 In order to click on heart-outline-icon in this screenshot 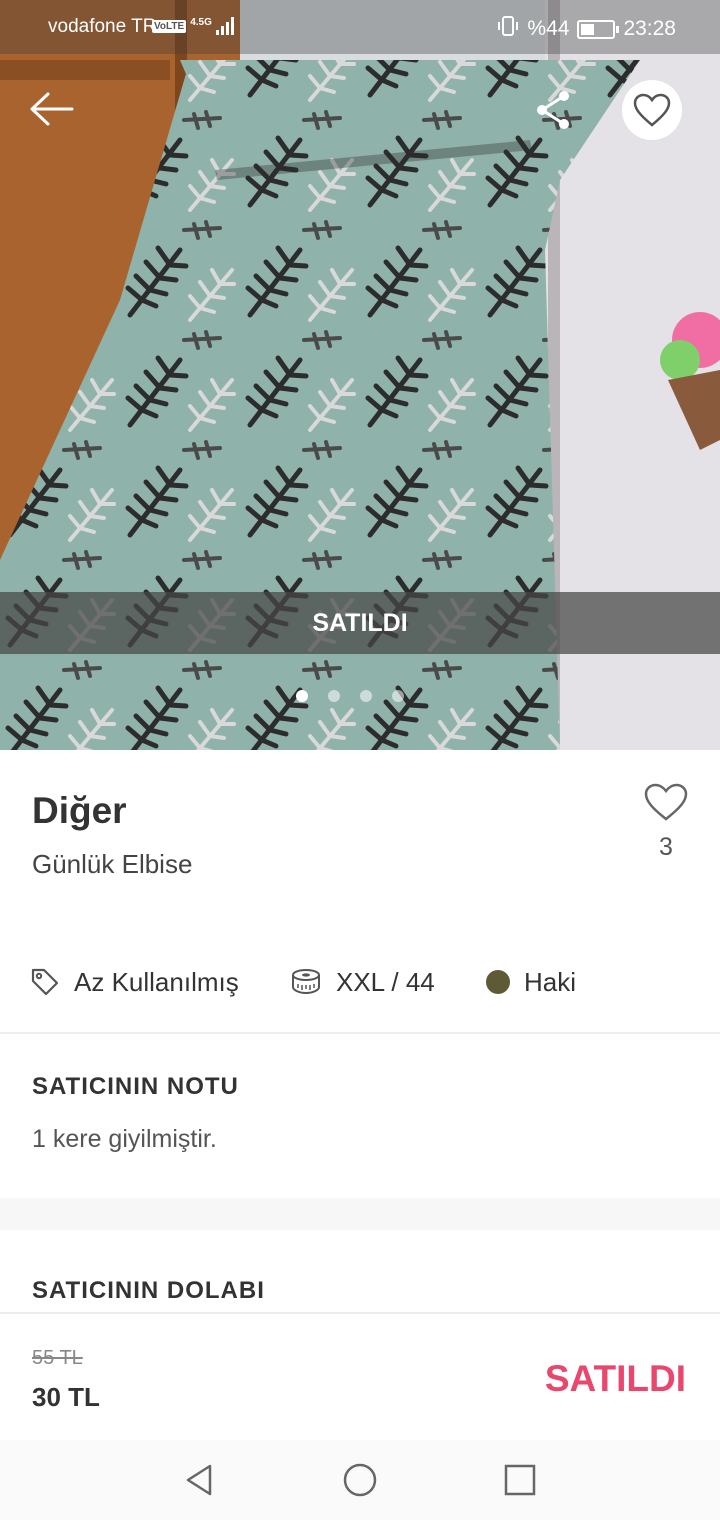, I will do `click(666, 802)`.